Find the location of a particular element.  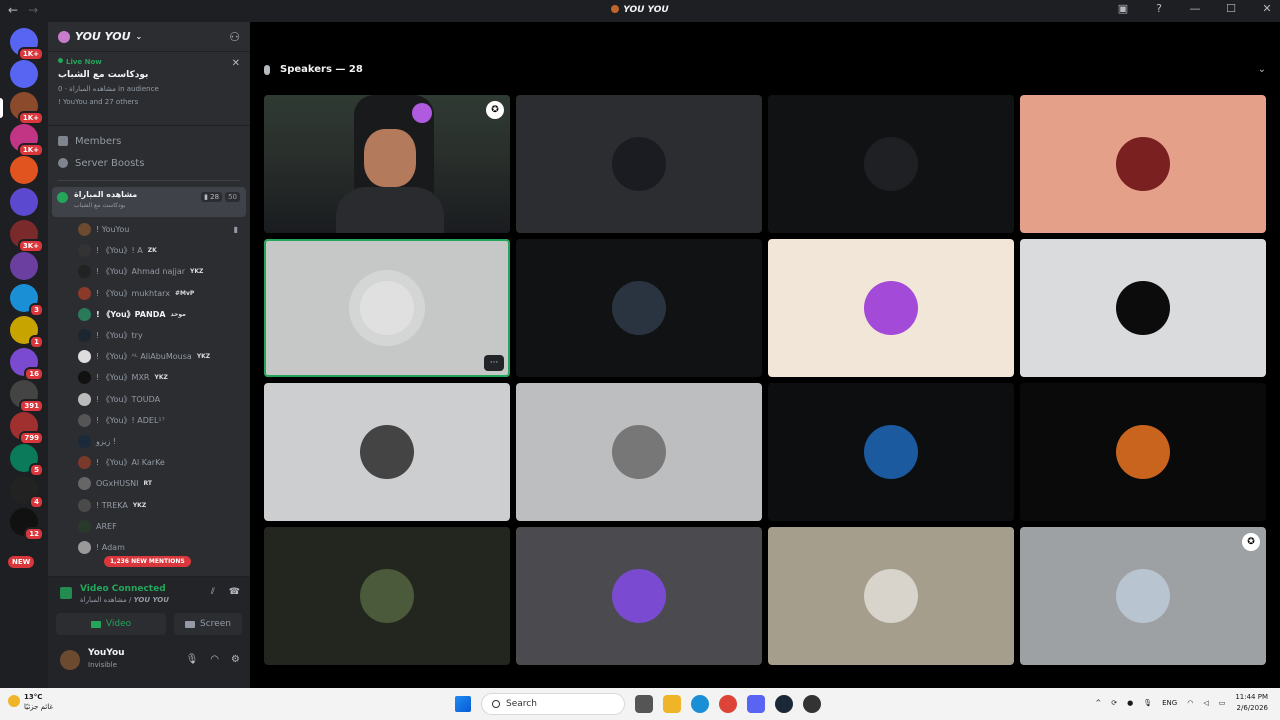

voice-member: ! 《You》Al KarKe is located at coordinates (149, 462).